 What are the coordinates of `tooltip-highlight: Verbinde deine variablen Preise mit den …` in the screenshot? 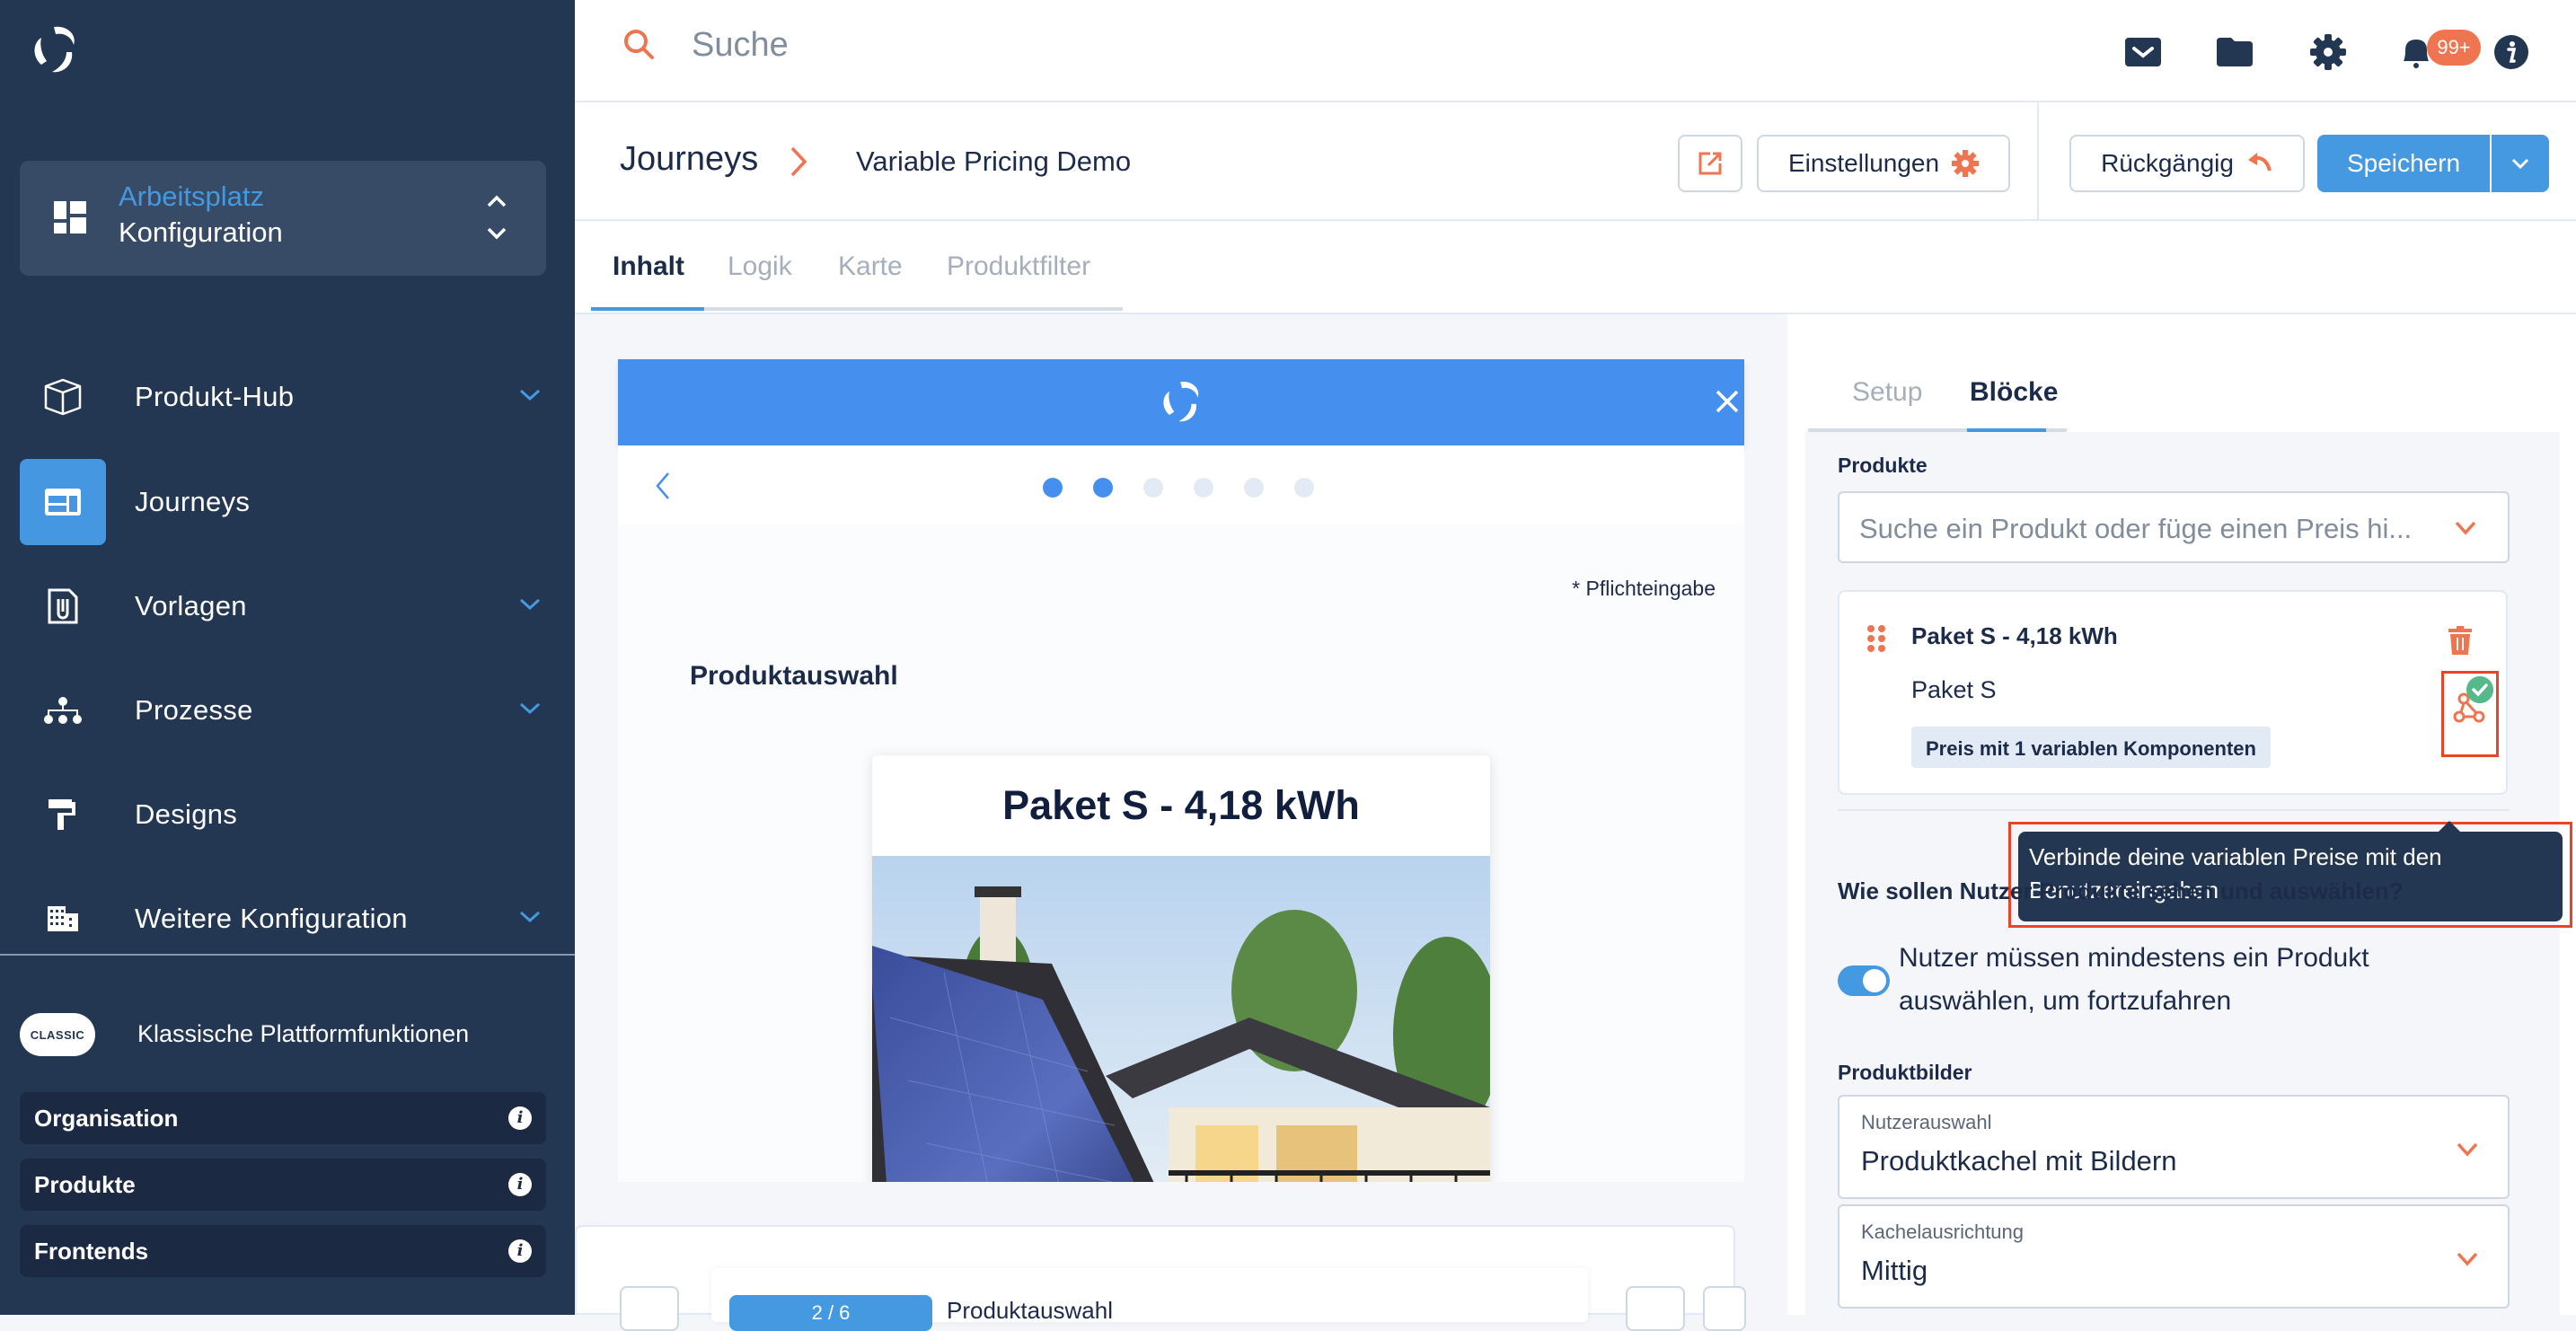 It's located at (2290, 874).